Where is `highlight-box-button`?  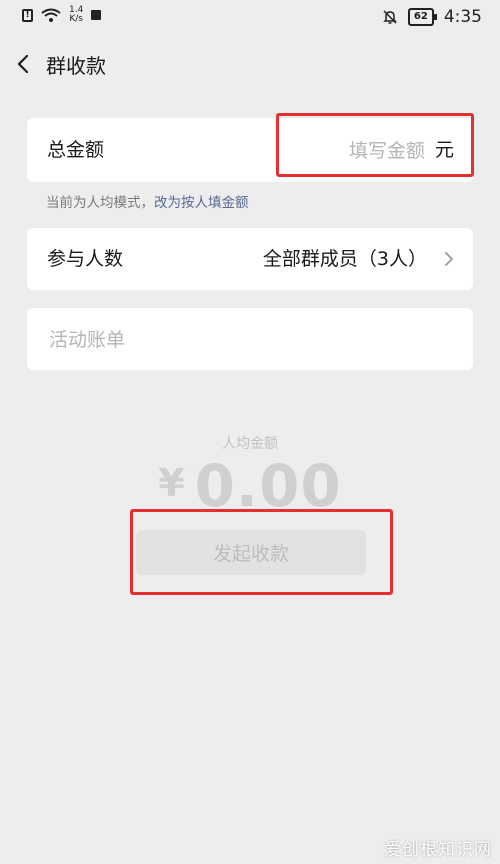
highlight-box-button is located at coordinates (261, 552).